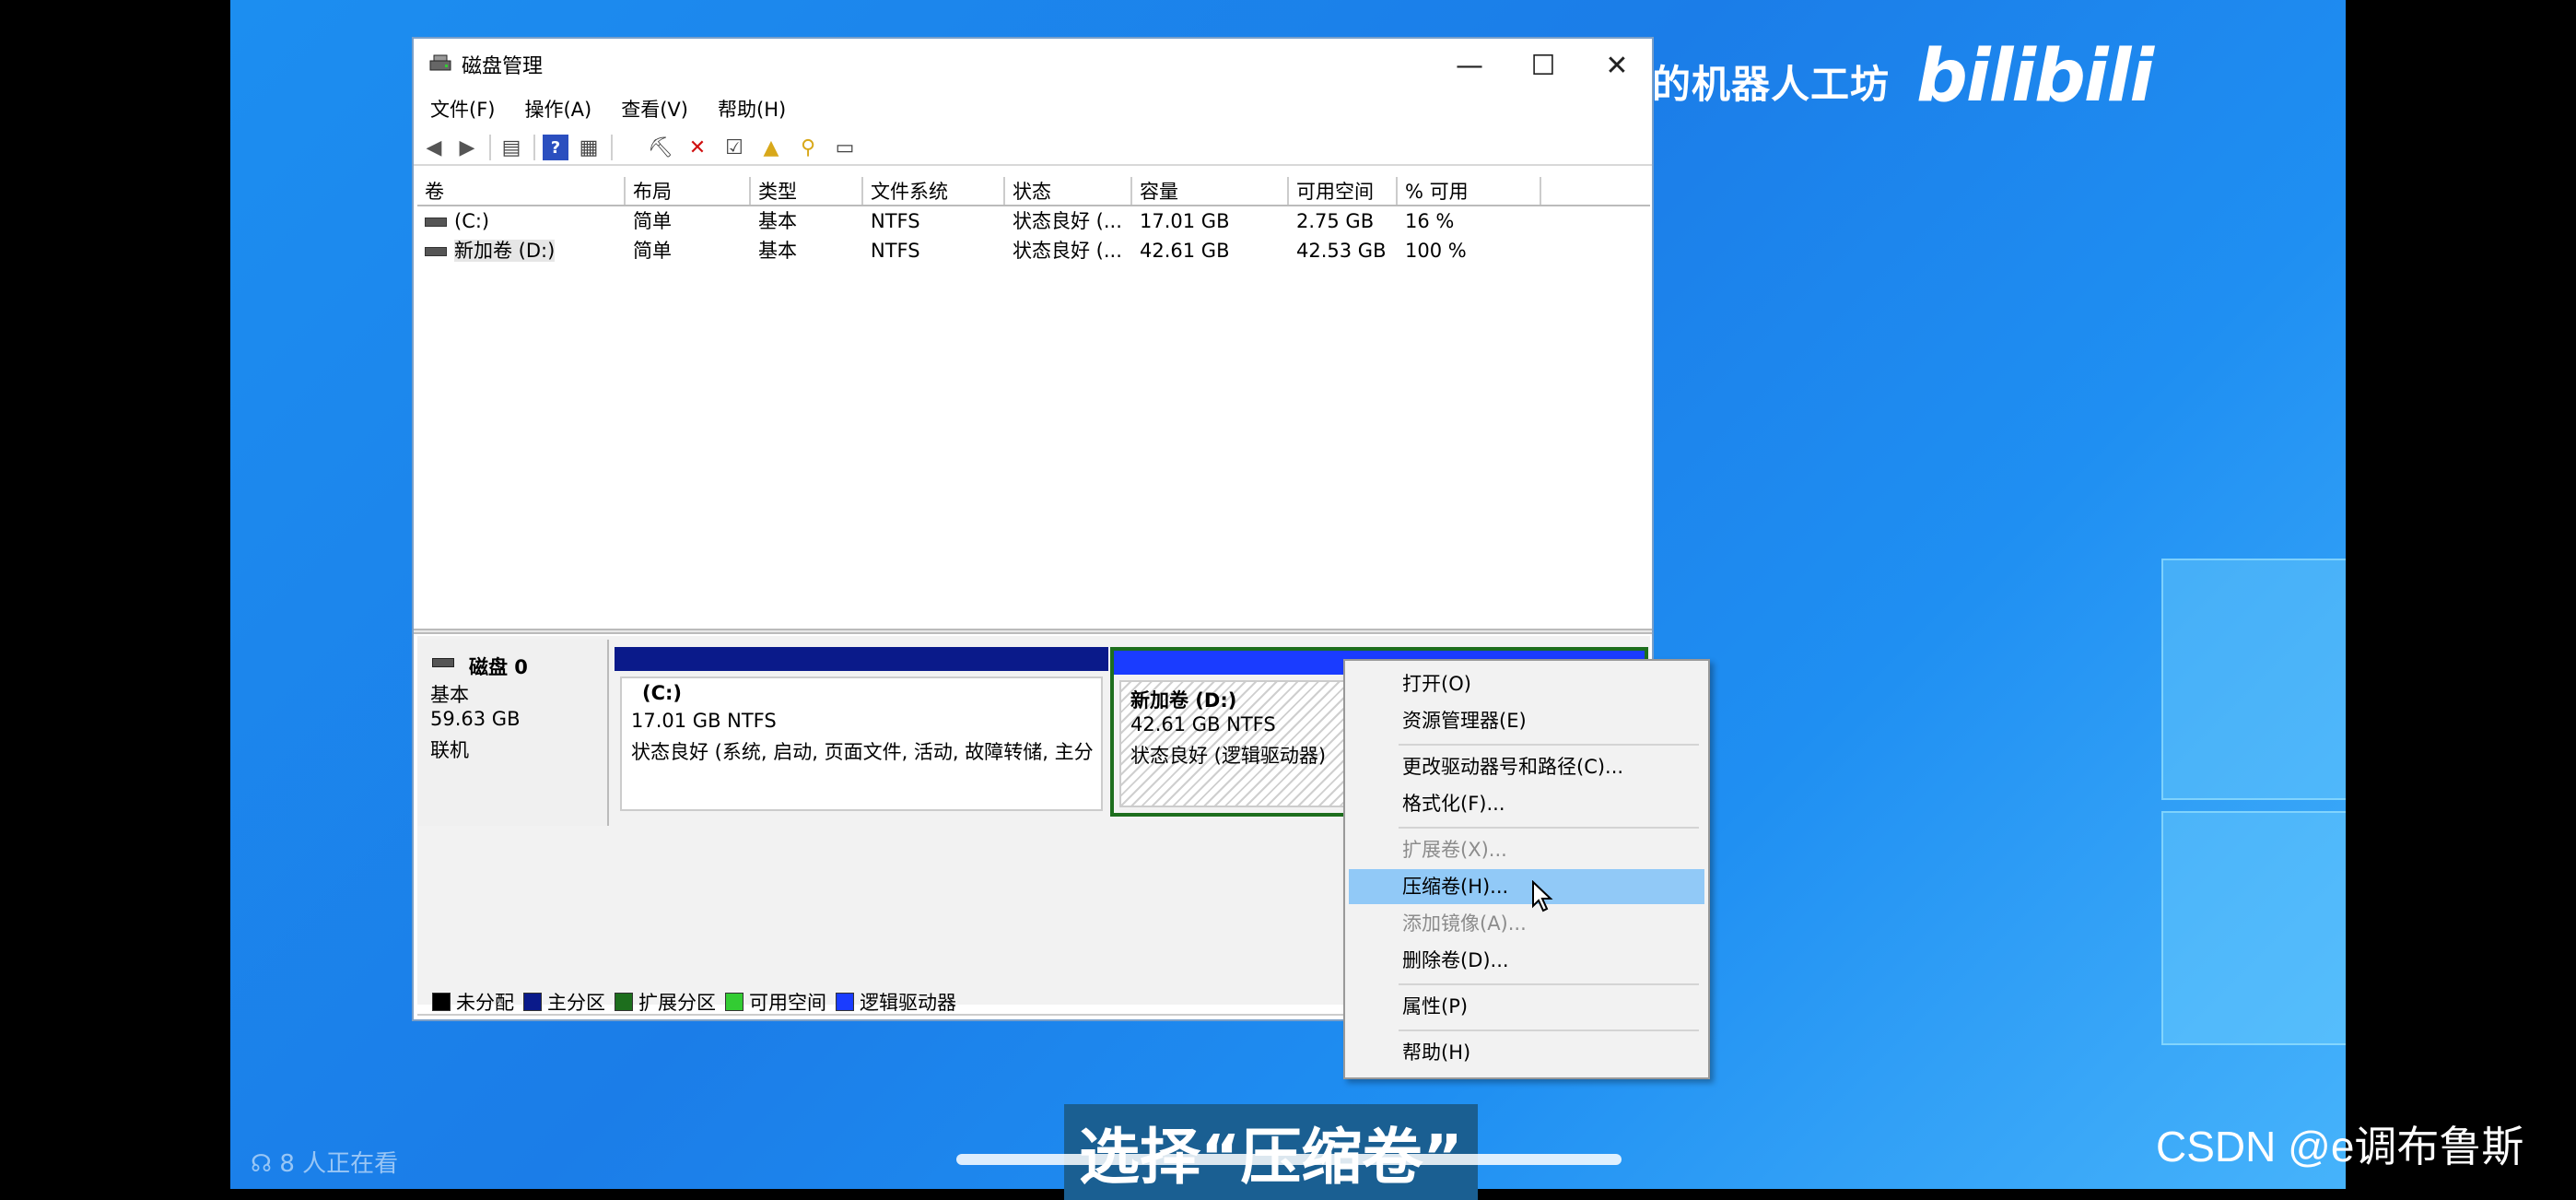 Image resolution: width=2576 pixels, height=1200 pixels. What do you see at coordinates (556, 109) in the screenshot?
I see `menu-action: 操作(A)` at bounding box center [556, 109].